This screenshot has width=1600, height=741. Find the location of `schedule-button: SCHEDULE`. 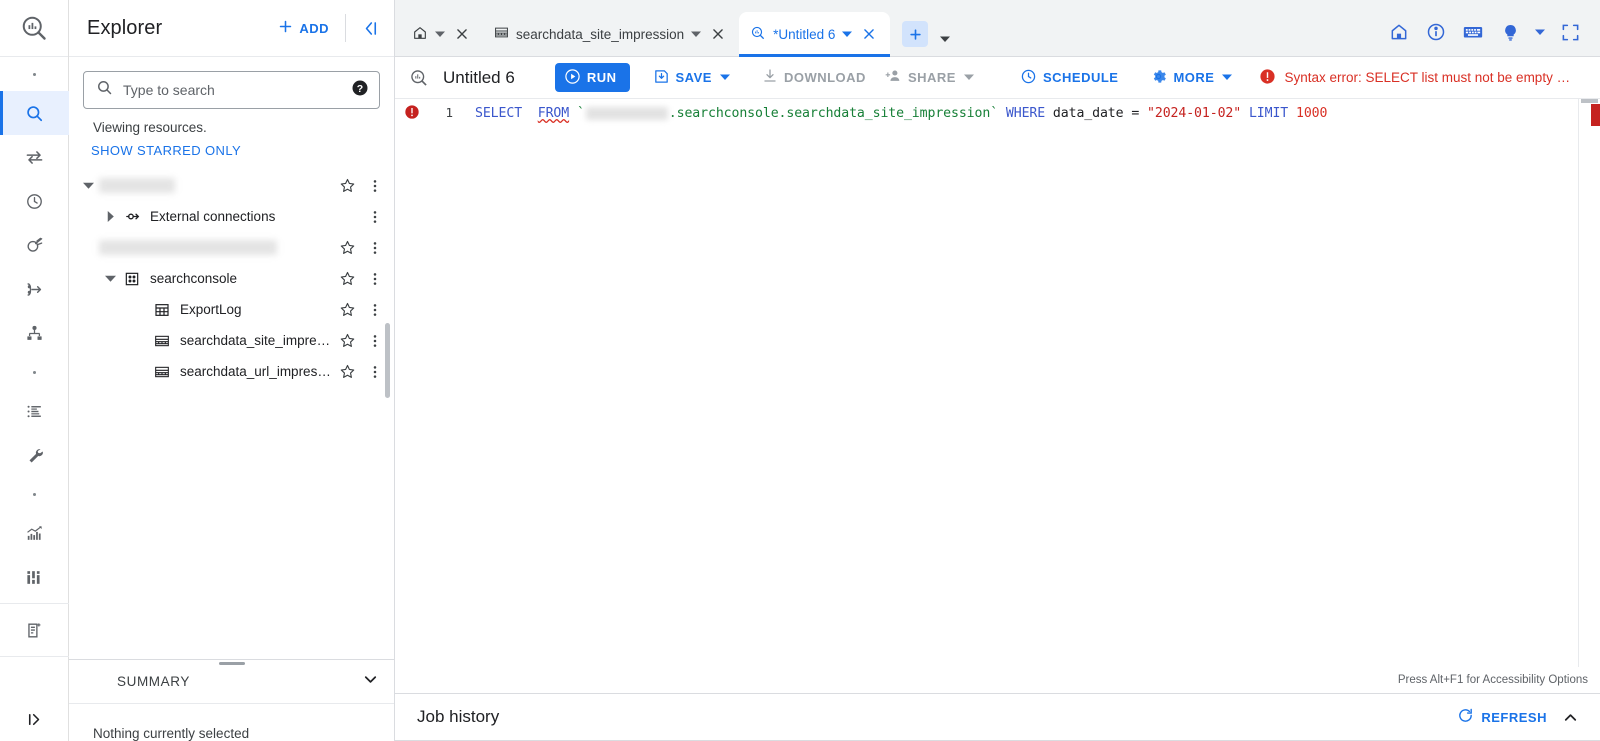

schedule-button: SCHEDULE is located at coordinates (1069, 78).